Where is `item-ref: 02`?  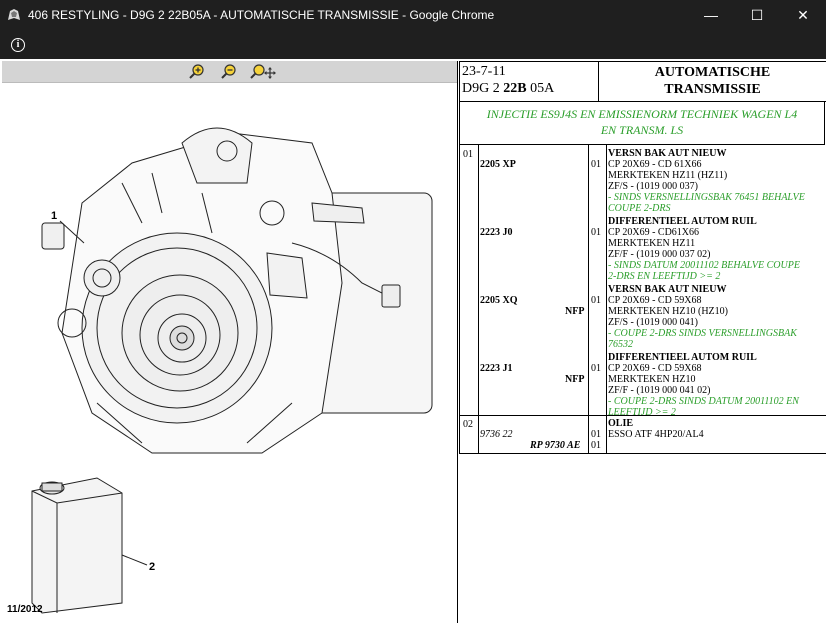 item-ref: 02 is located at coordinates (468, 424).